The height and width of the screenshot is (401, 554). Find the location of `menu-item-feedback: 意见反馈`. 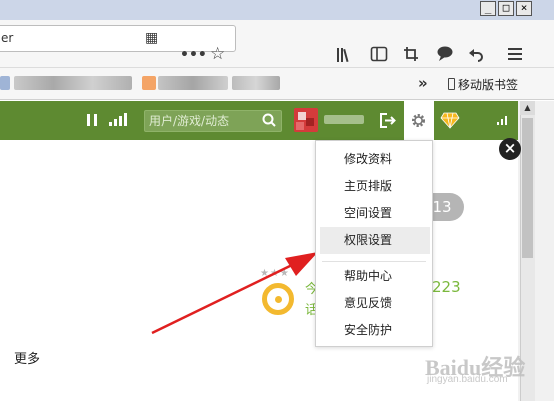

menu-item-feedback: 意见反馈 is located at coordinates (374, 303).